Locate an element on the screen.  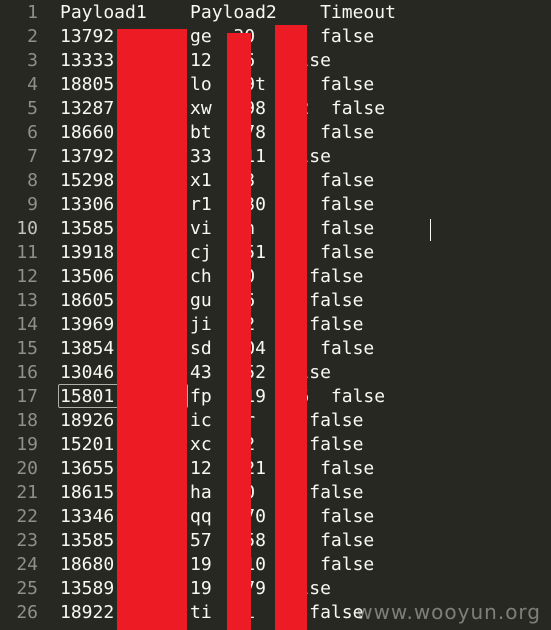
line-text: 18615 2 ha s0 false is located at coordinates (212, 492).